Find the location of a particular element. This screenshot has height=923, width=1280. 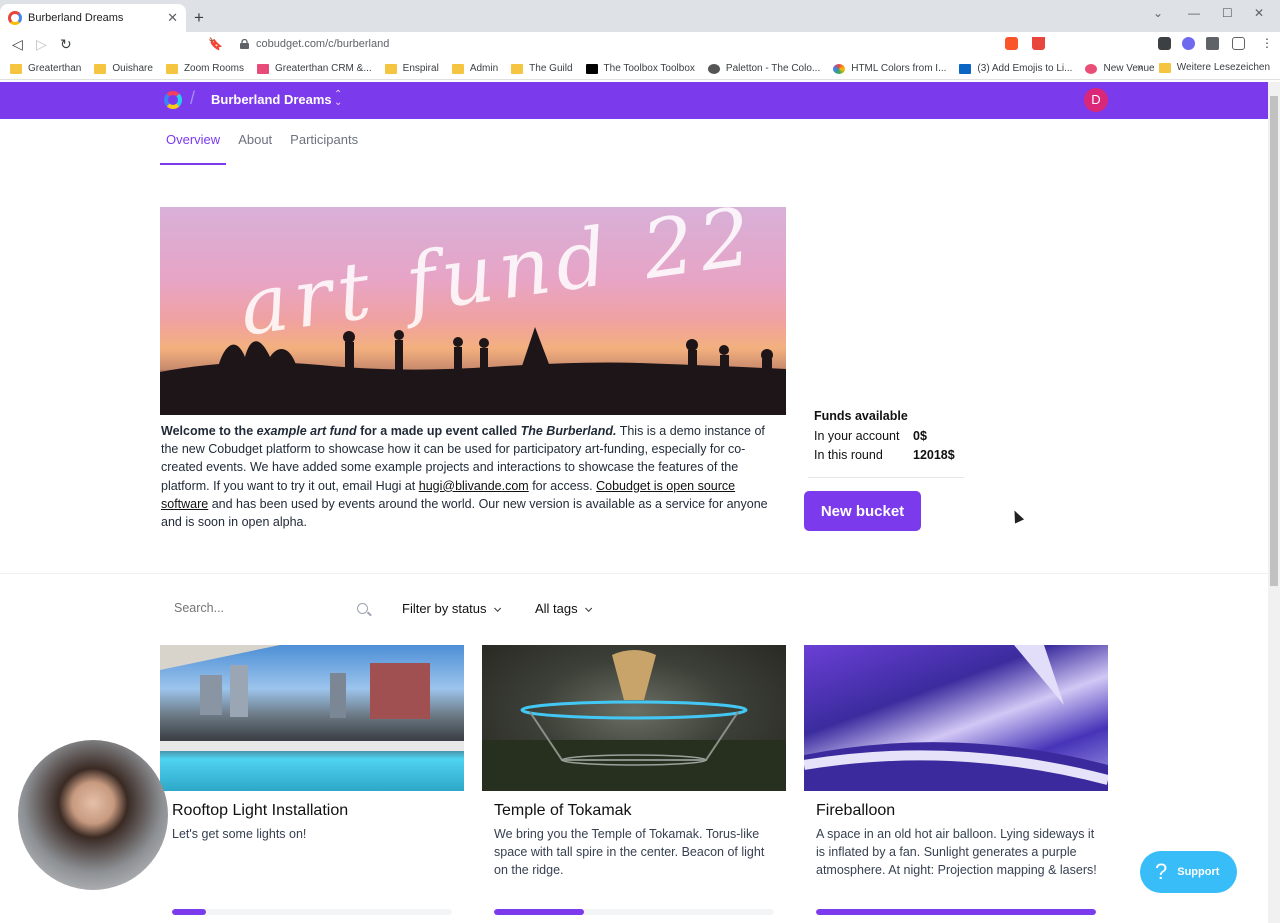

funds-divider is located at coordinates (886, 477).